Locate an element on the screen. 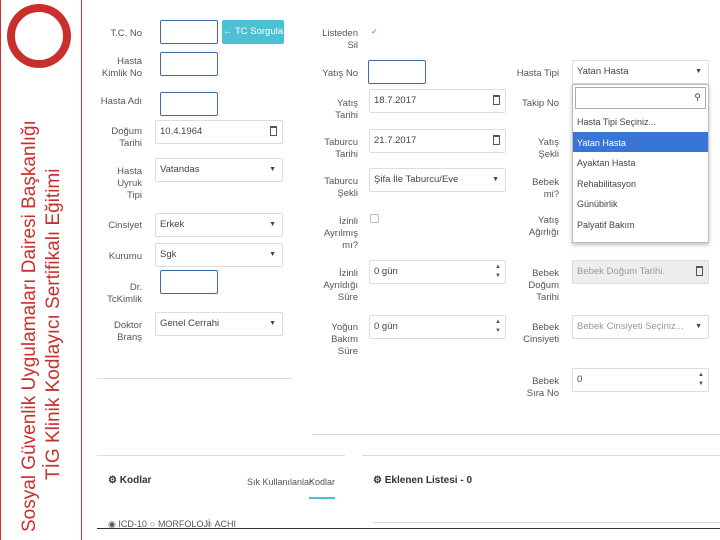 The width and height of the screenshot is (720, 540). hasta-adi-input is located at coordinates (189, 104).